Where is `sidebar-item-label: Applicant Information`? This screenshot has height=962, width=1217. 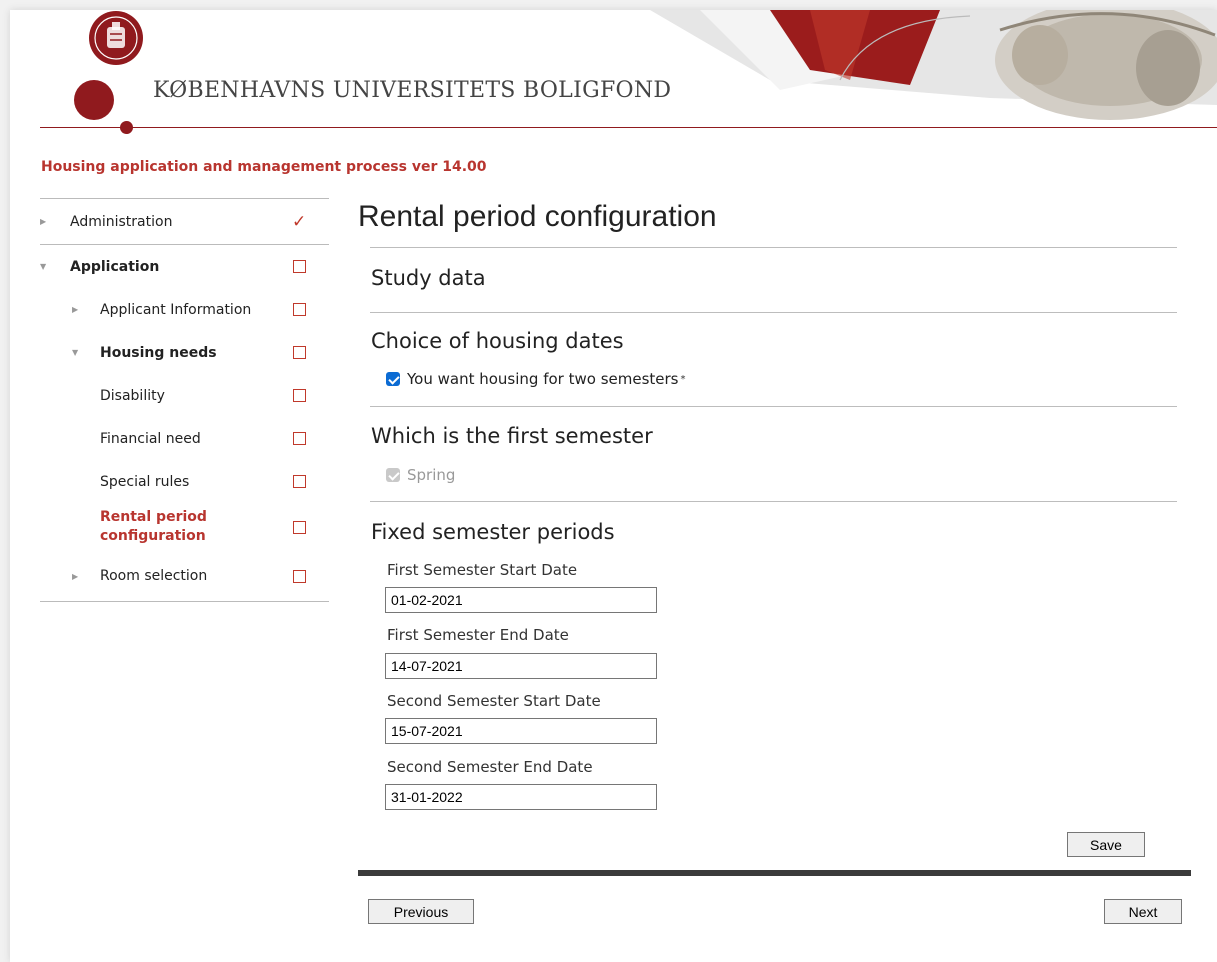
sidebar-item-label: Applicant Information is located at coordinates (176, 309).